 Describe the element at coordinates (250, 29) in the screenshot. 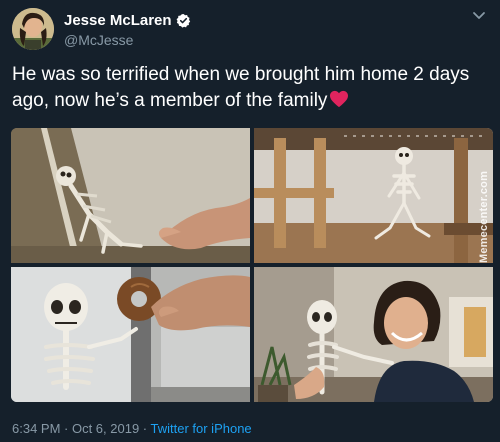

I see `tweet-header: Jesse McLaren @McJesse` at that location.